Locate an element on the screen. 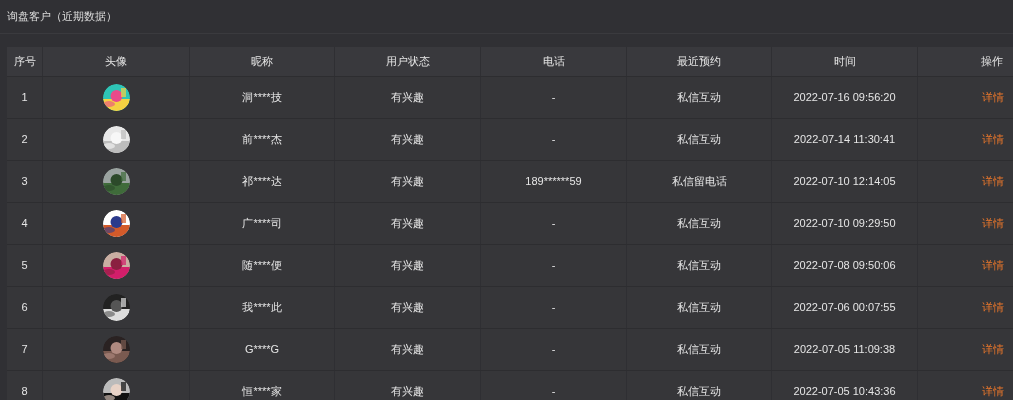 The width and height of the screenshot is (1013, 400). phone-cell-text: 189******59 is located at coordinates (553, 182).